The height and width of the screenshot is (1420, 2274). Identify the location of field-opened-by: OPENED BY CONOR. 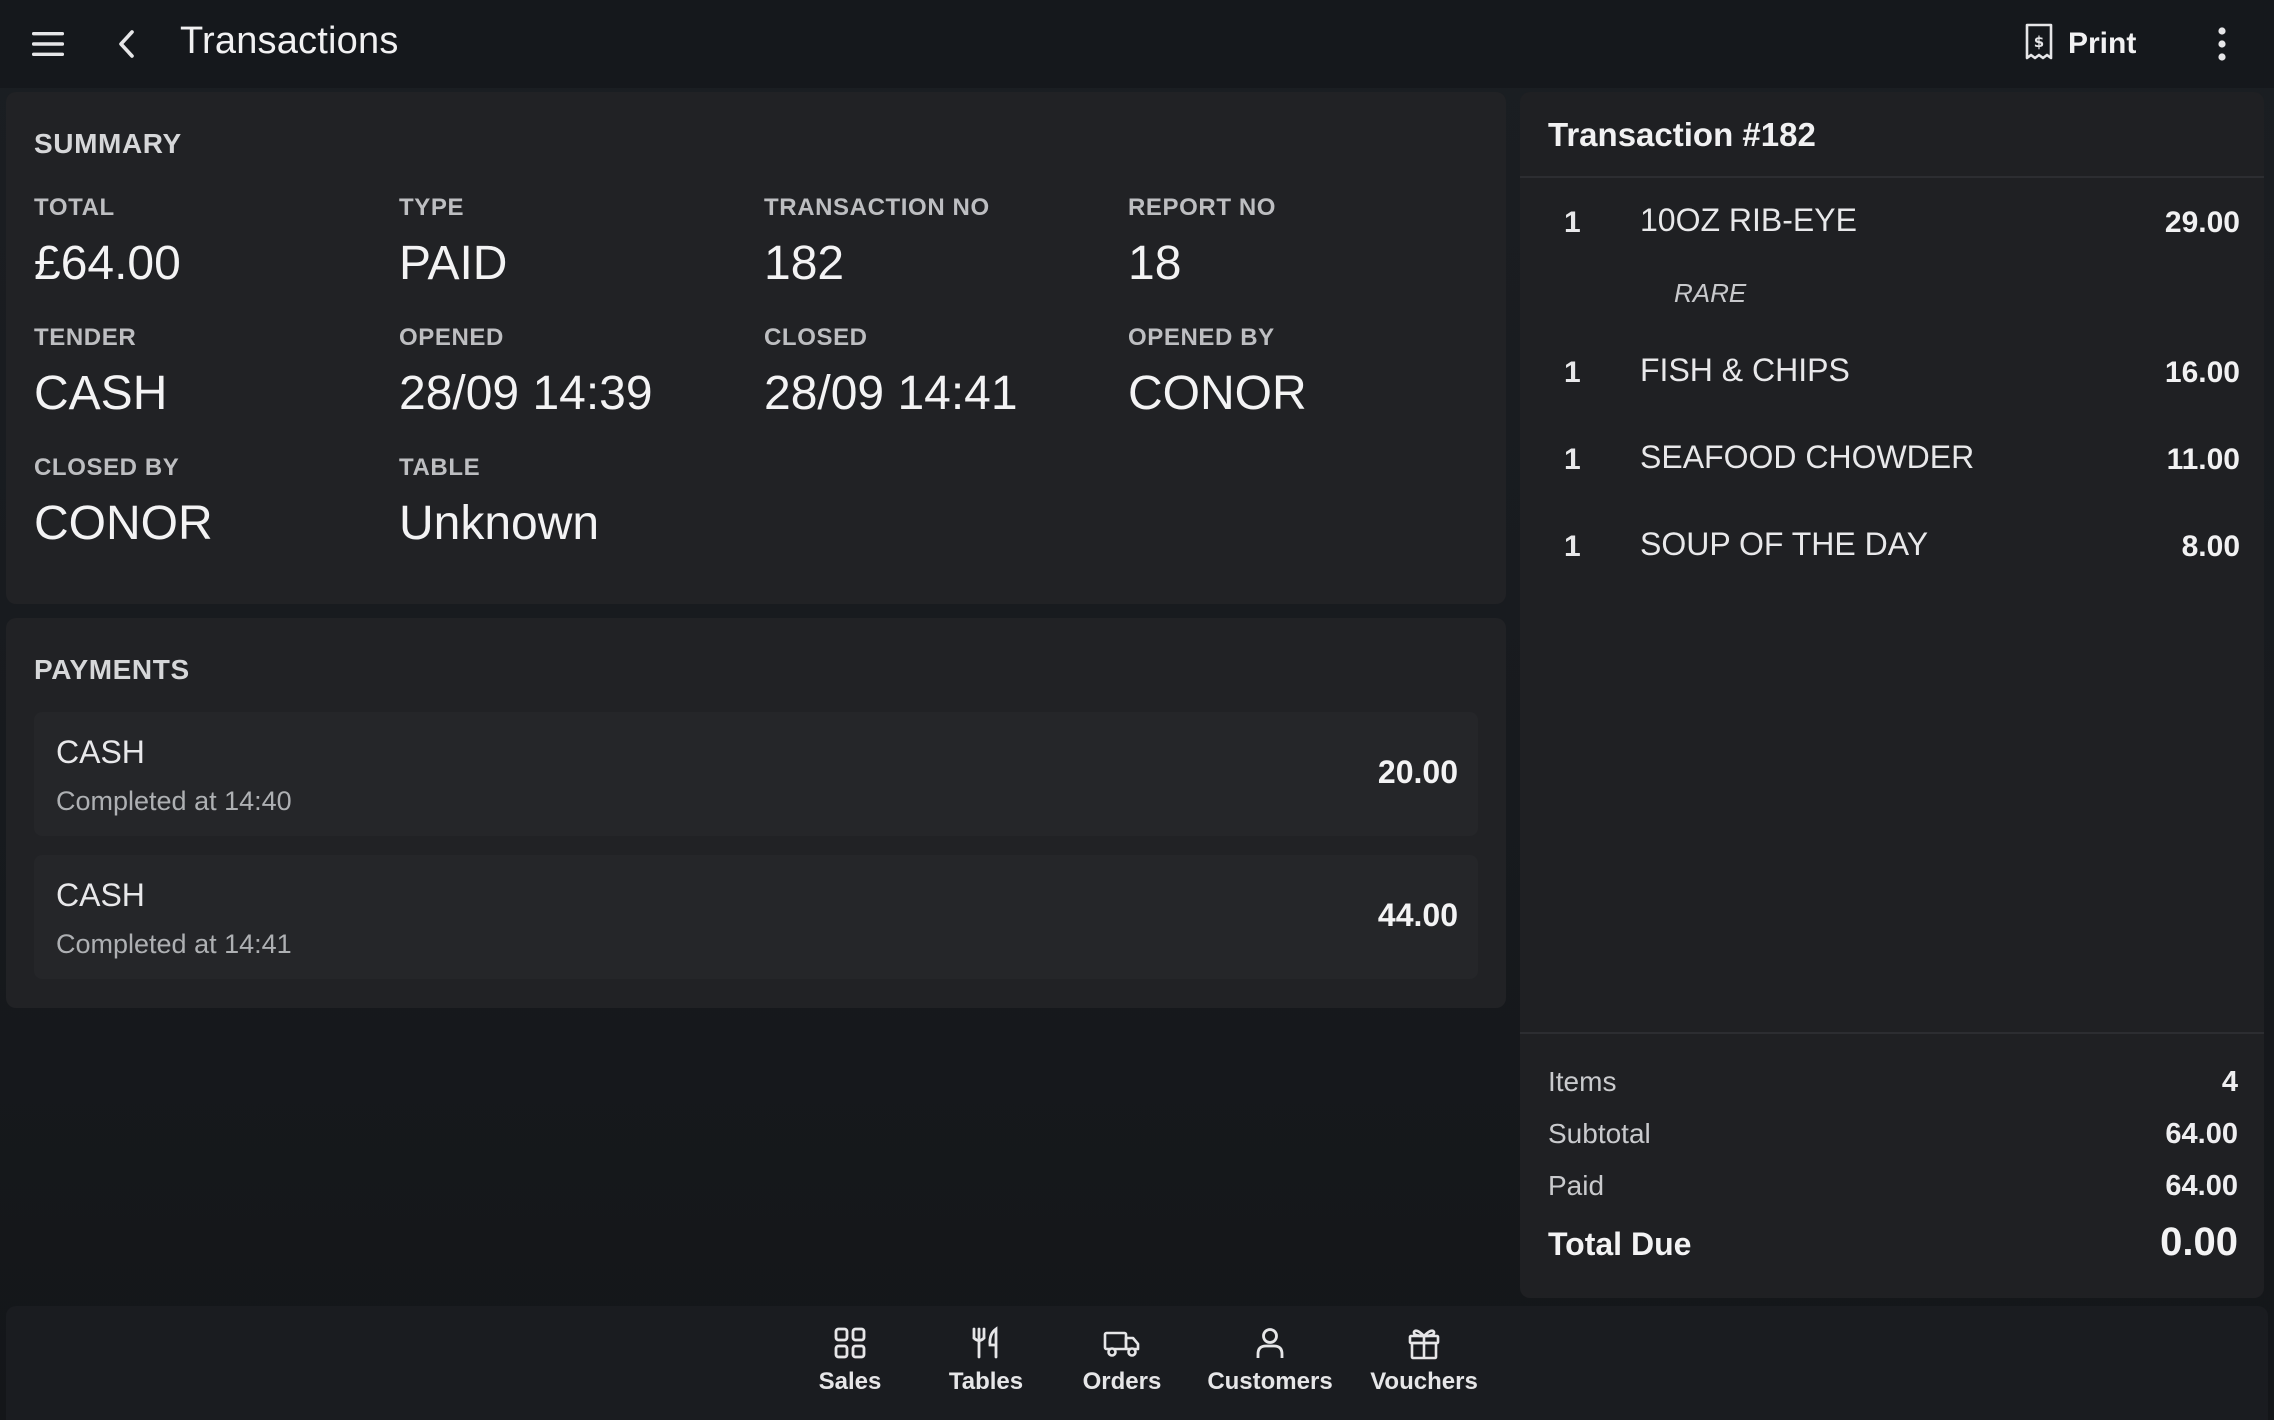
(1217, 372).